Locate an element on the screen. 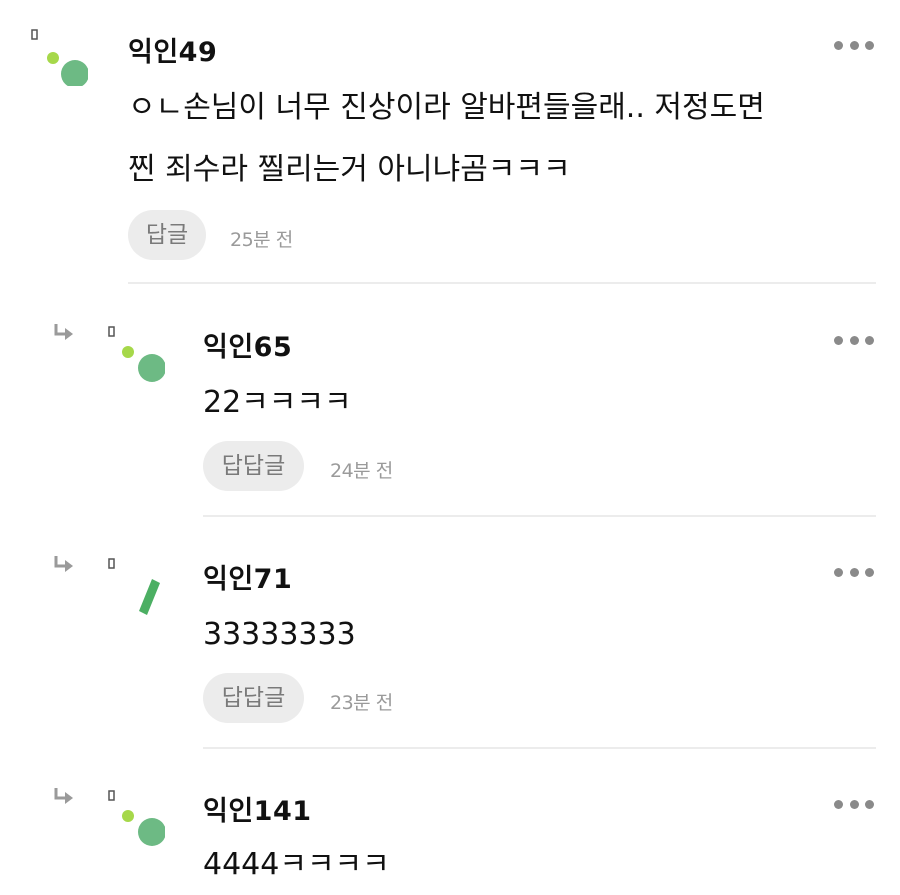 The width and height of the screenshot is (900, 895). reply-button: 답글 is located at coordinates (167, 235).